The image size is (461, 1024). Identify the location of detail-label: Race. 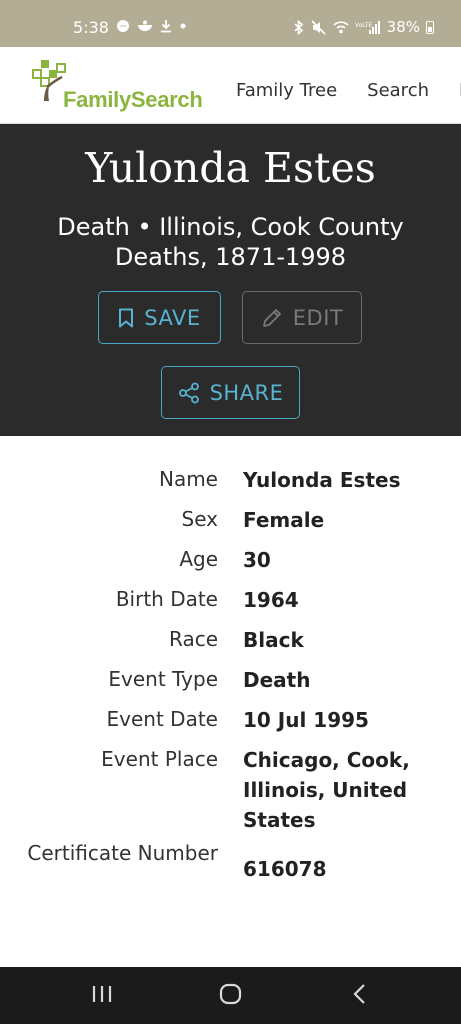
(193, 639).